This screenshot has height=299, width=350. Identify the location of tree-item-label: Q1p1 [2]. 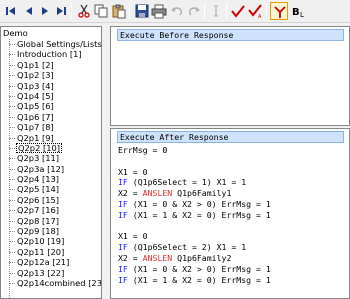
(35, 64).